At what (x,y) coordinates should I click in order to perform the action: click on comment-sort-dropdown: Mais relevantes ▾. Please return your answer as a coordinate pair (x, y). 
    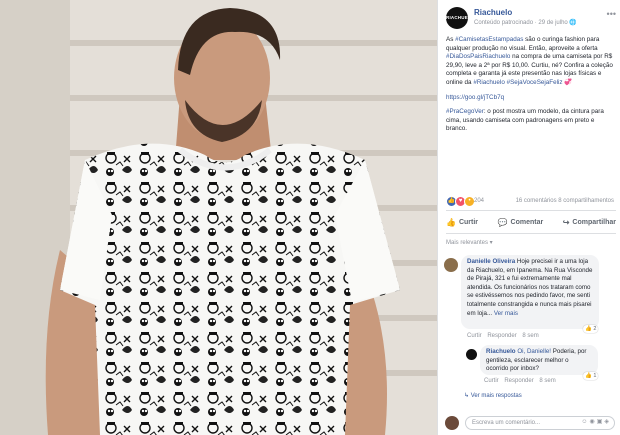
    Looking at the image, I should click on (469, 242).